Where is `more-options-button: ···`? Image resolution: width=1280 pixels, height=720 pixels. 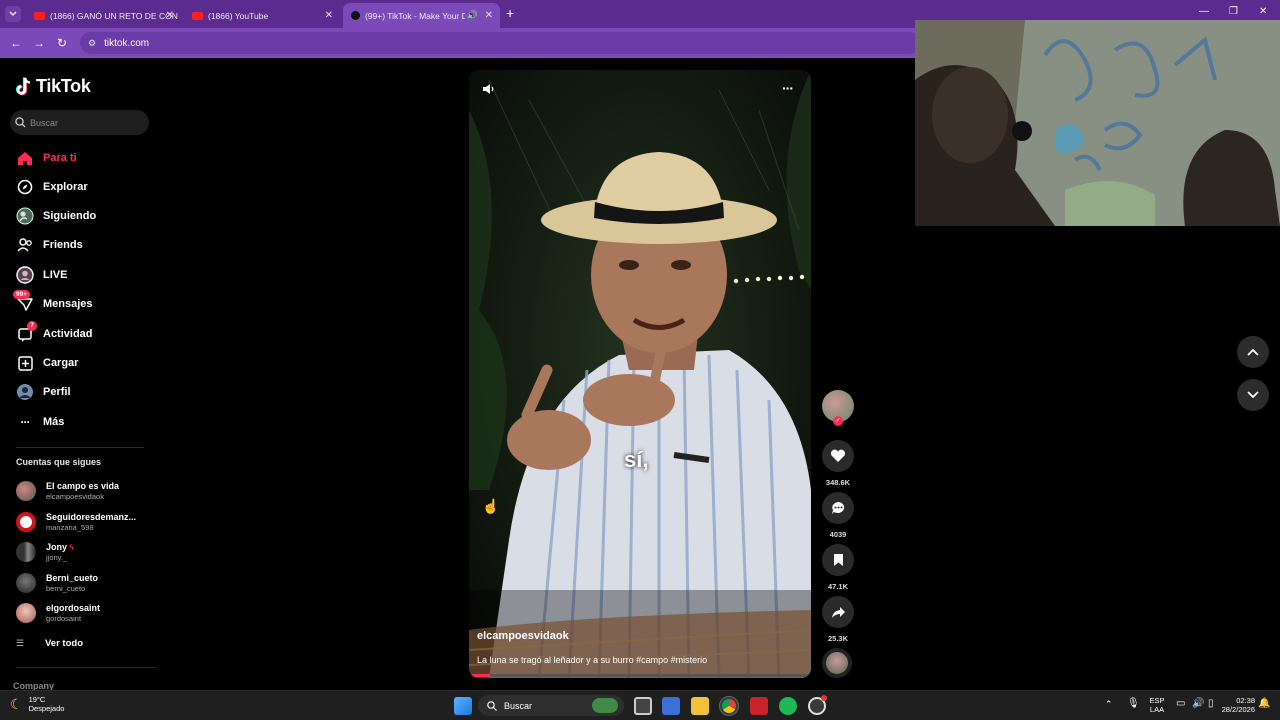
more-options-button: ··· is located at coordinates (788, 88).